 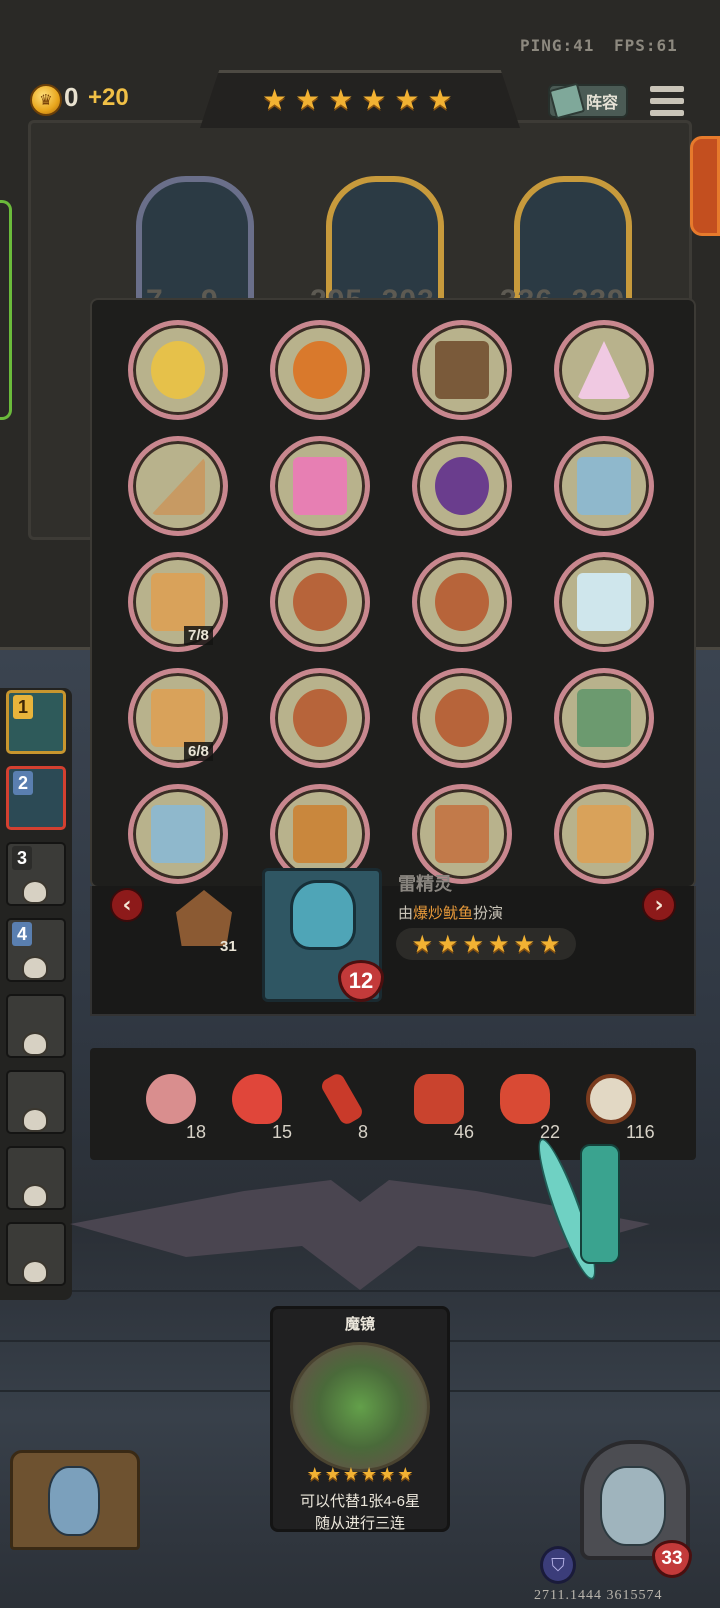 I want to click on roster-slot-1: 1, so click(x=36, y=722).